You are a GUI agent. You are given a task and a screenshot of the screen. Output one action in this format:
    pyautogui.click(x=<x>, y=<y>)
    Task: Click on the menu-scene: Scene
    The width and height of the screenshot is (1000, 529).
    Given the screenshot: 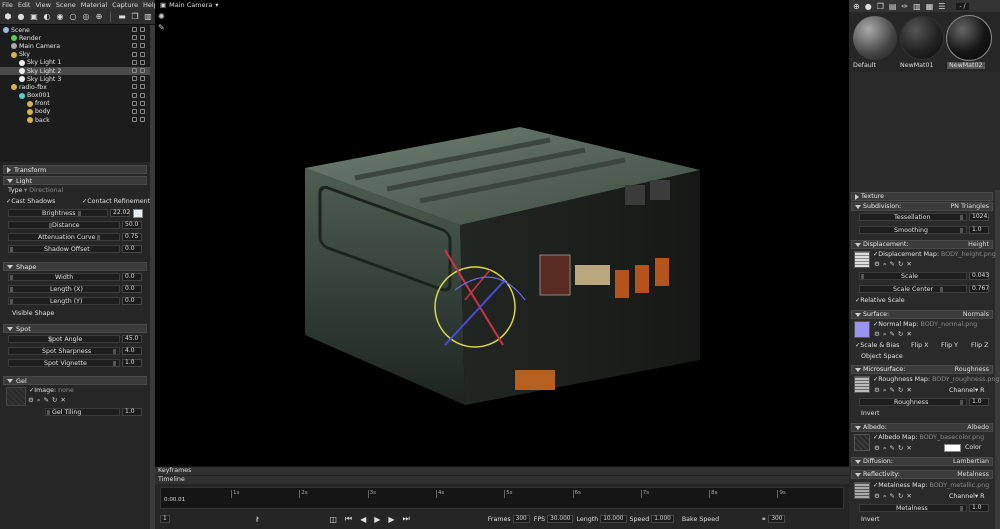 What is the action you would take?
    pyautogui.click(x=66, y=5)
    